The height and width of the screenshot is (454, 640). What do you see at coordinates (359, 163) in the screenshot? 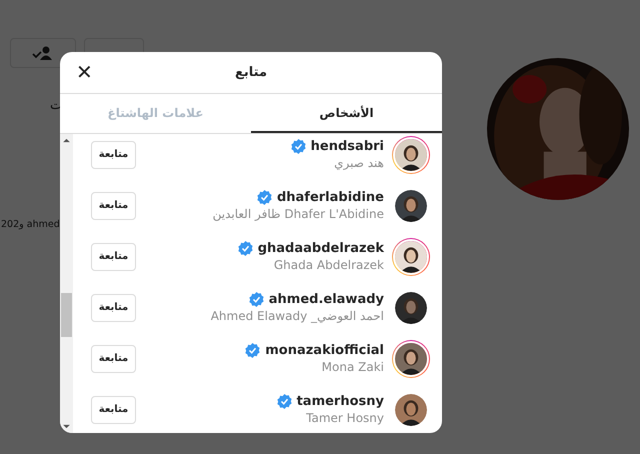
I see `full-name: هند صبري` at bounding box center [359, 163].